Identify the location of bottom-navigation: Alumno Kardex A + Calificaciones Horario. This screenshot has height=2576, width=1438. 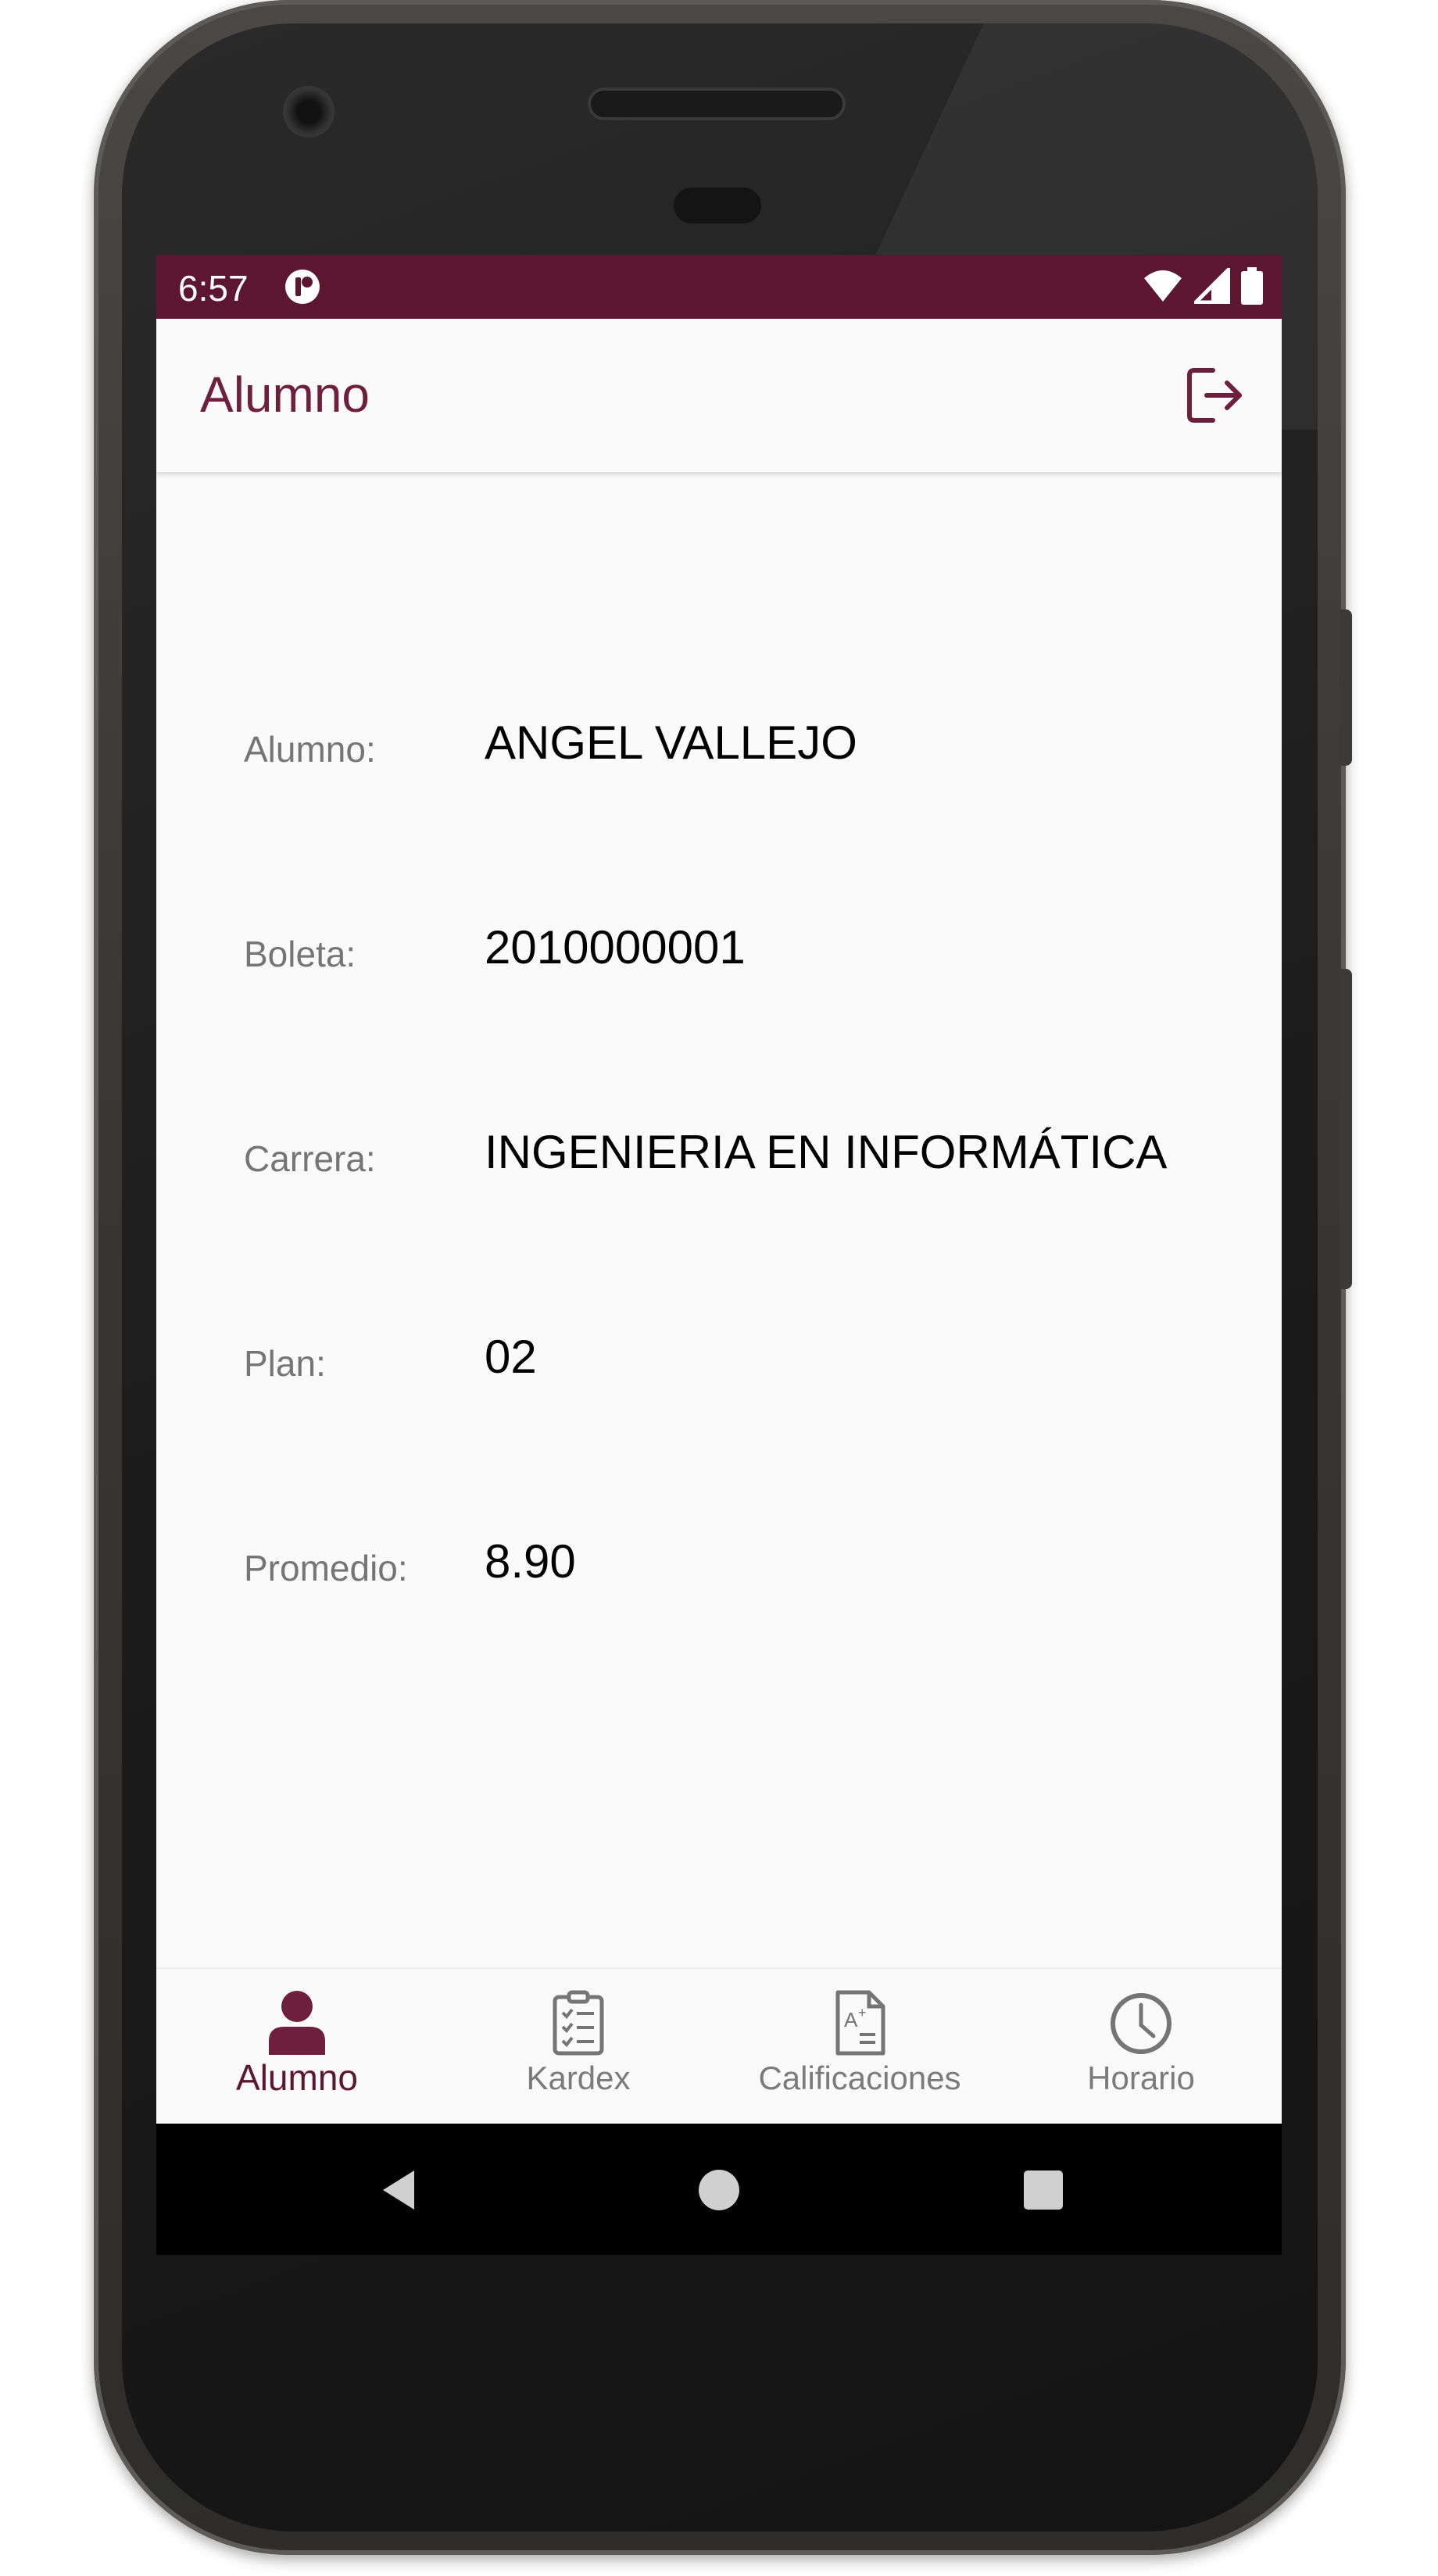
(719, 2046).